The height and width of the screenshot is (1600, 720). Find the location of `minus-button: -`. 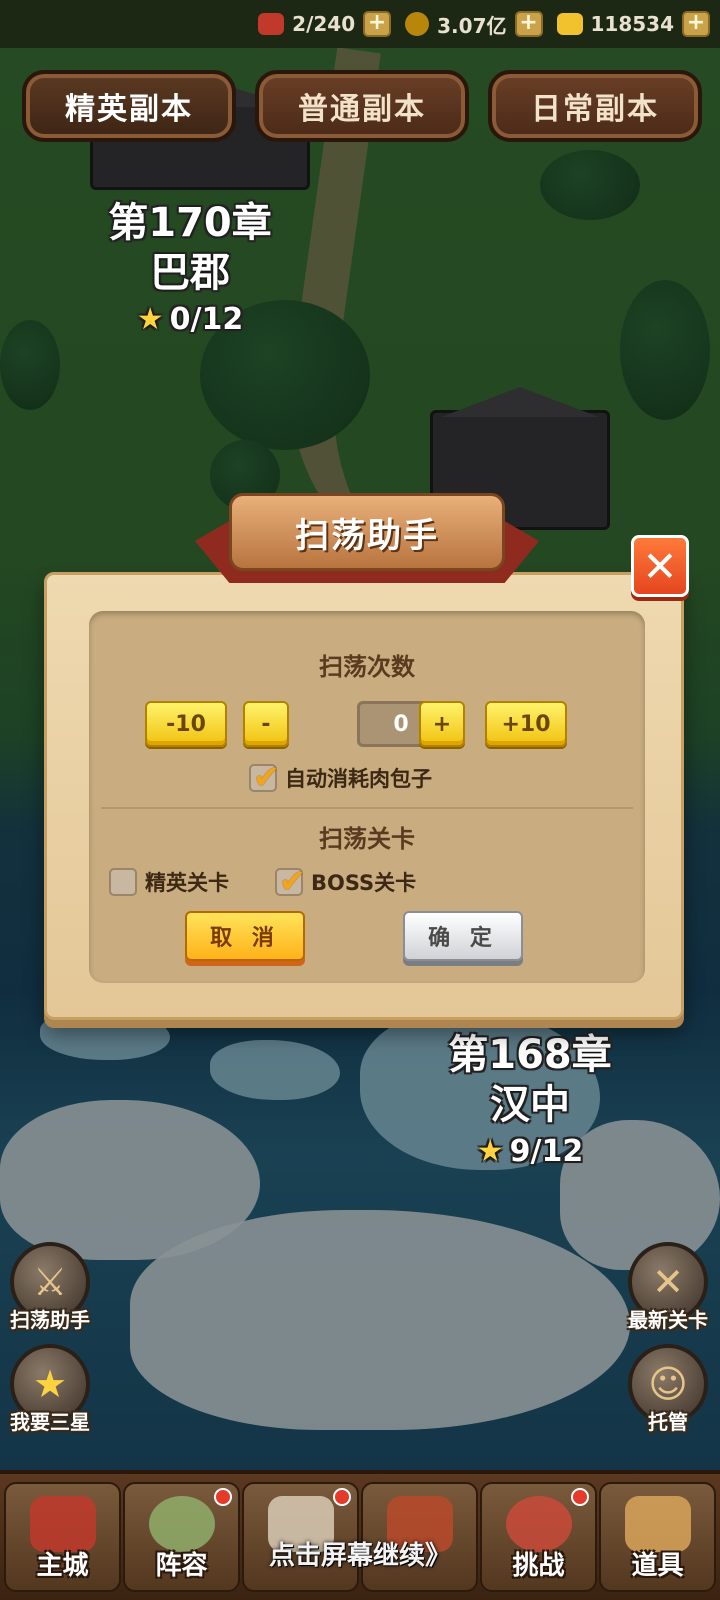

minus-button: - is located at coordinates (266, 724).